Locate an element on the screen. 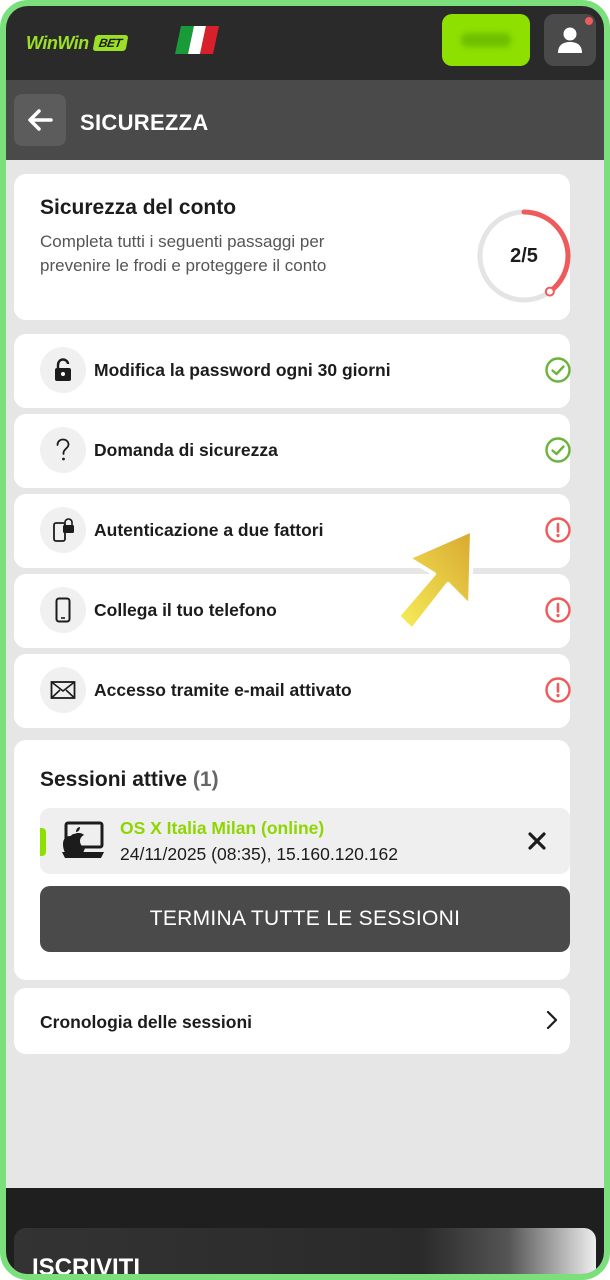 Image resolution: width=610 pixels, height=1280 pixels. top-header: WinWin BET is located at coordinates (305, 43).